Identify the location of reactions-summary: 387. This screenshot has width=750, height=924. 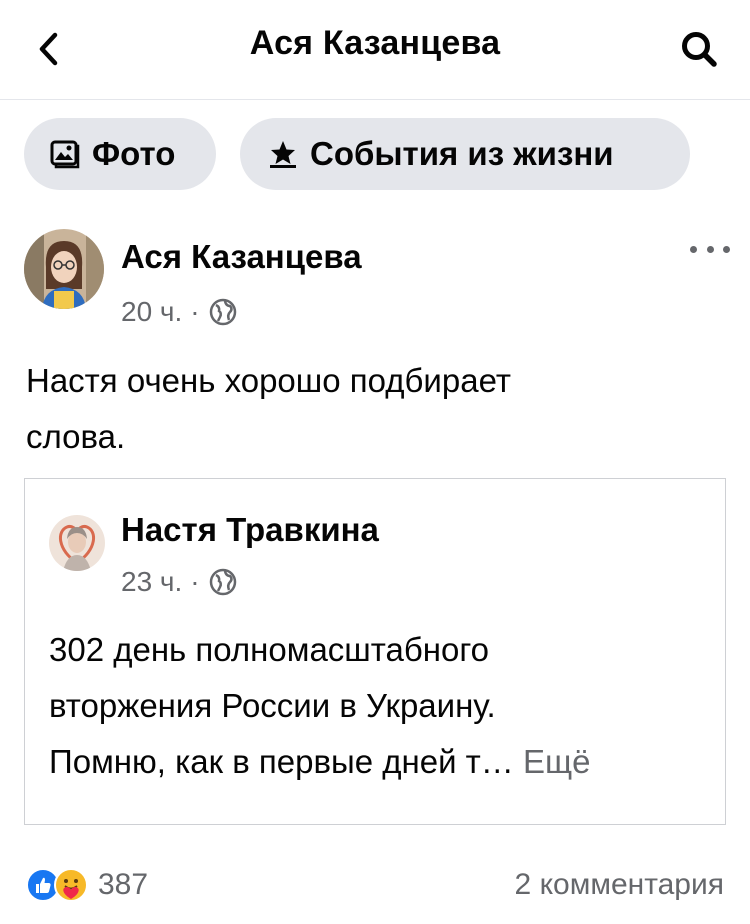
(87, 885).